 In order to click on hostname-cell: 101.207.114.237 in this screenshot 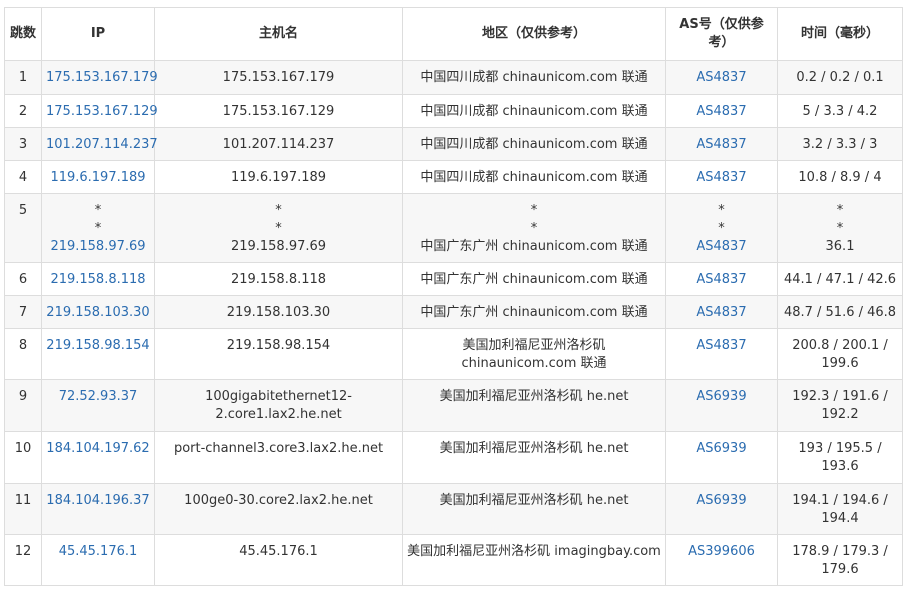, I will do `click(278, 144)`.